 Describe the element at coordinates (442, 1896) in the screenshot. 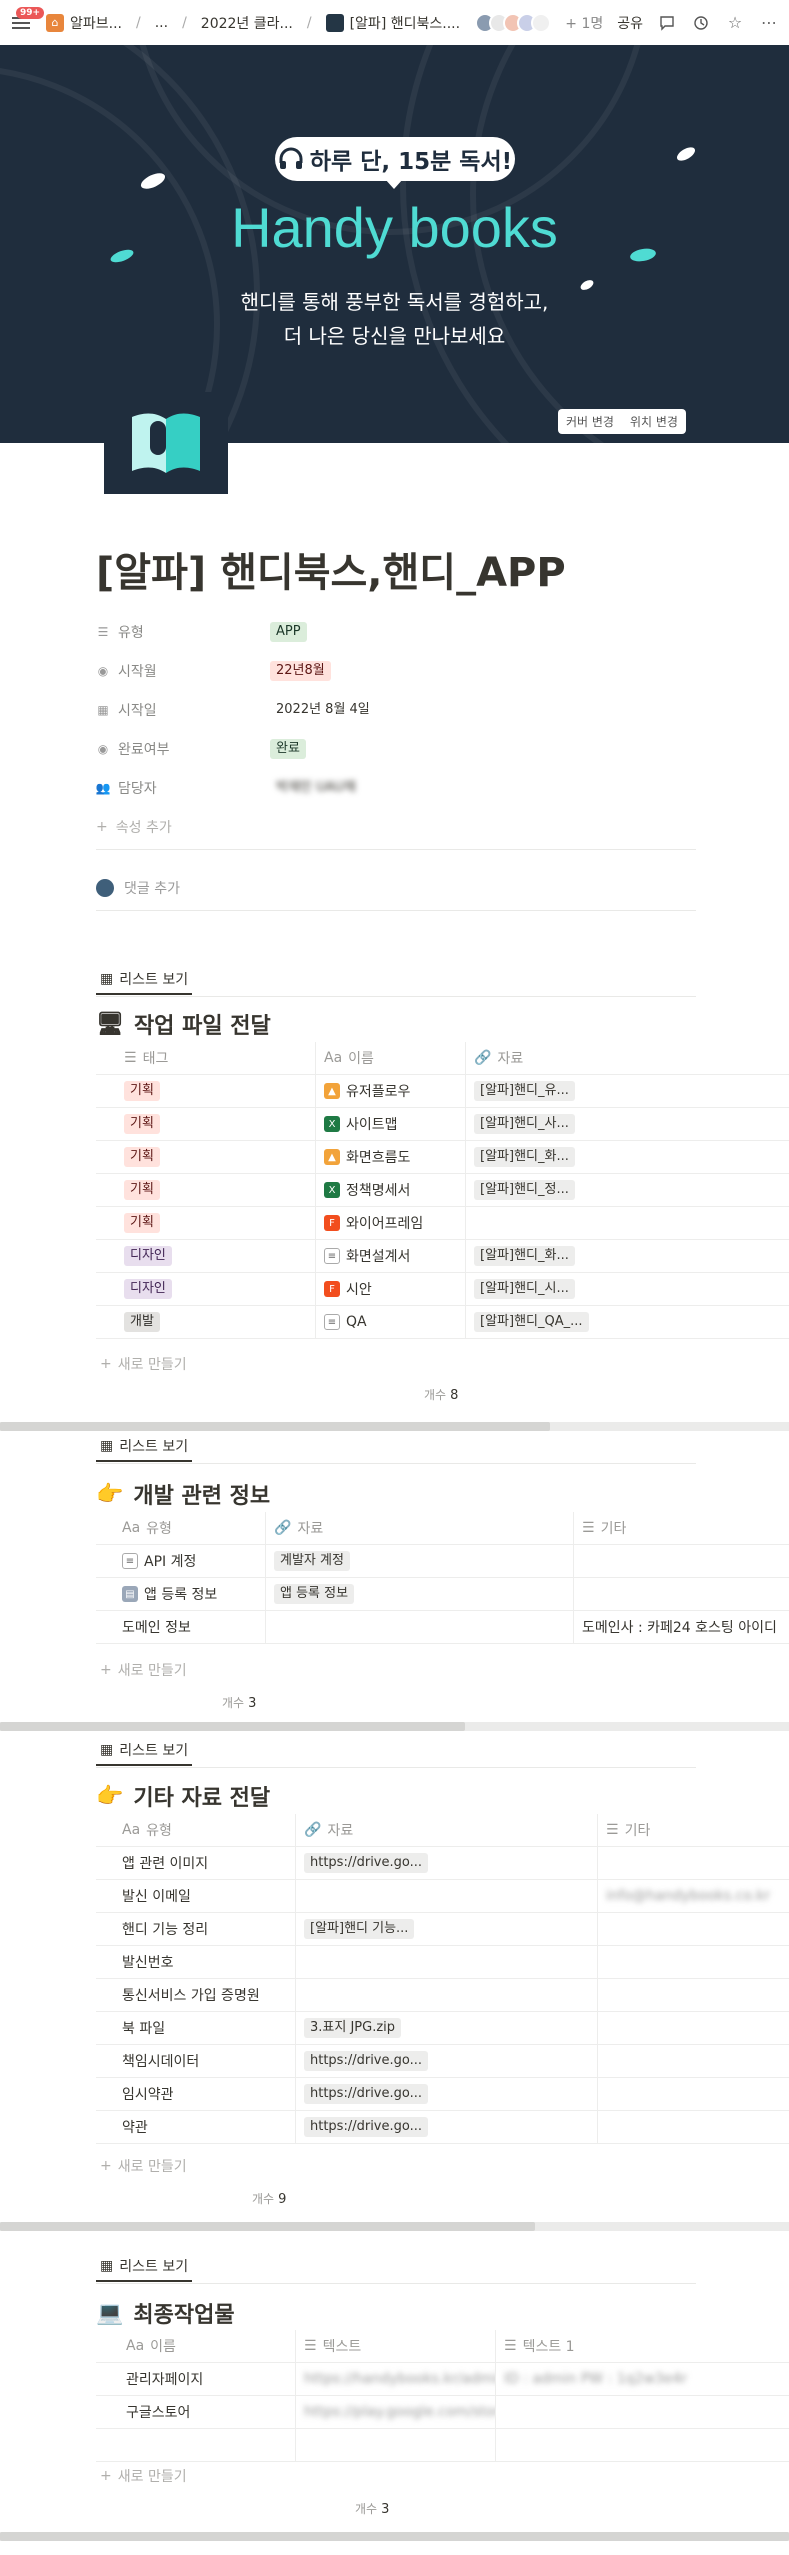

I see `table-row: 발신 이메일 info@handybooks.co.kr` at that location.